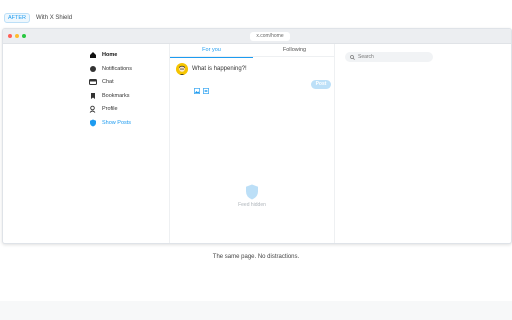 This screenshot has height=320, width=512. I want to click on sidebar-item-label: Chat, so click(108, 82).